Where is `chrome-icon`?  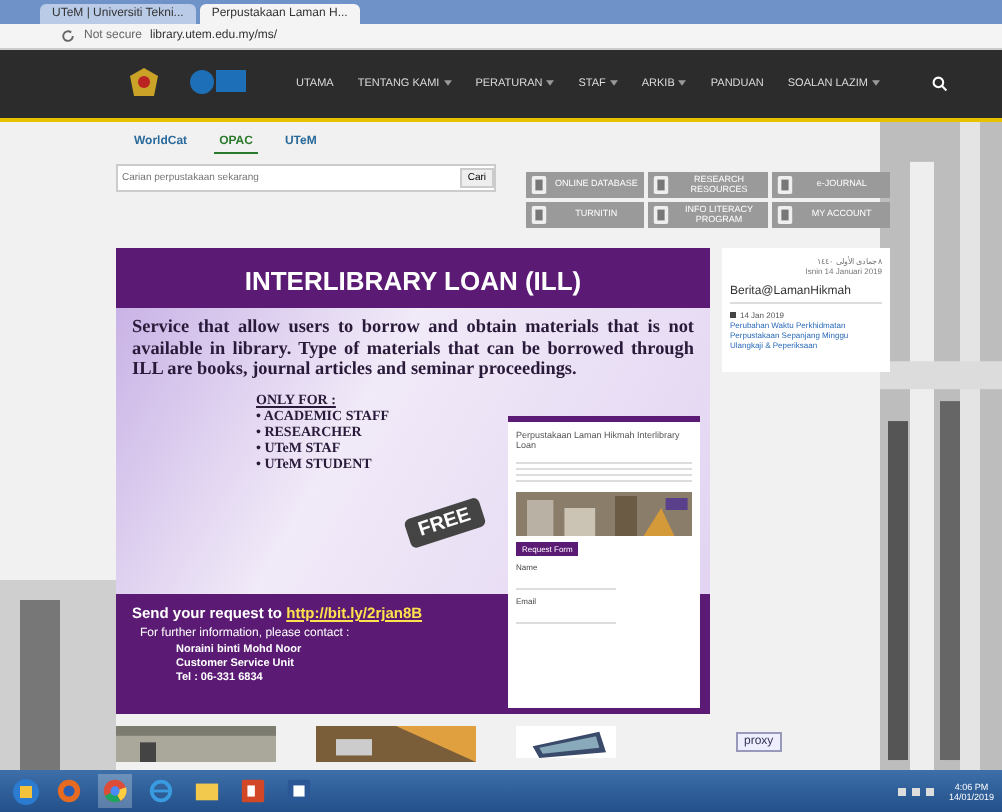
chrome-icon is located at coordinates (115, 791).